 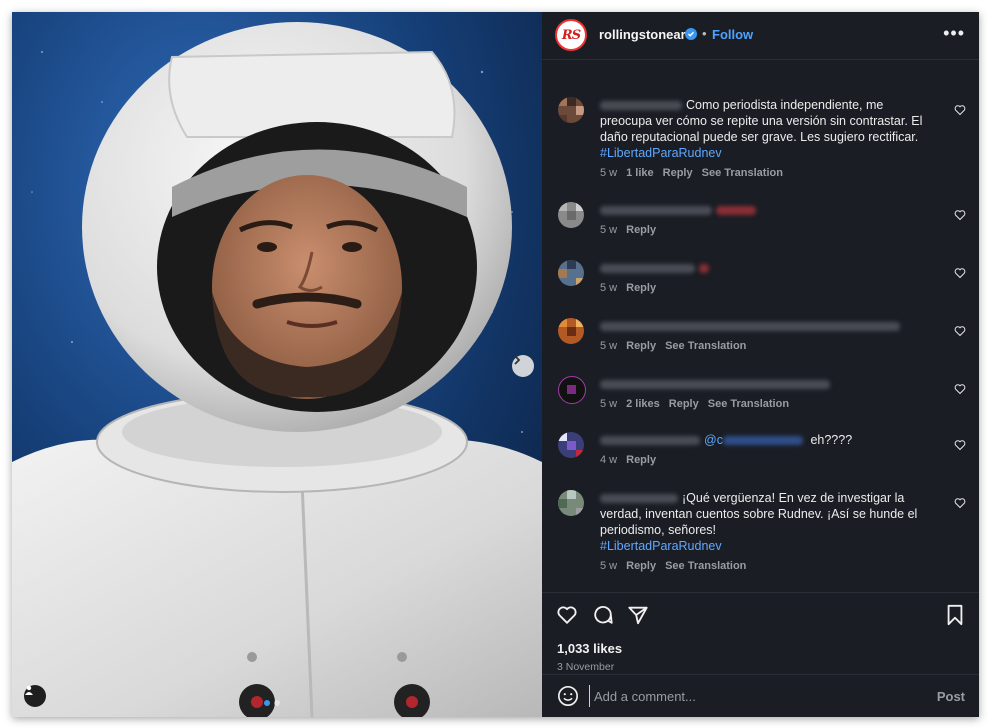 I want to click on avatar-logo-text: RS, so click(x=571, y=35).